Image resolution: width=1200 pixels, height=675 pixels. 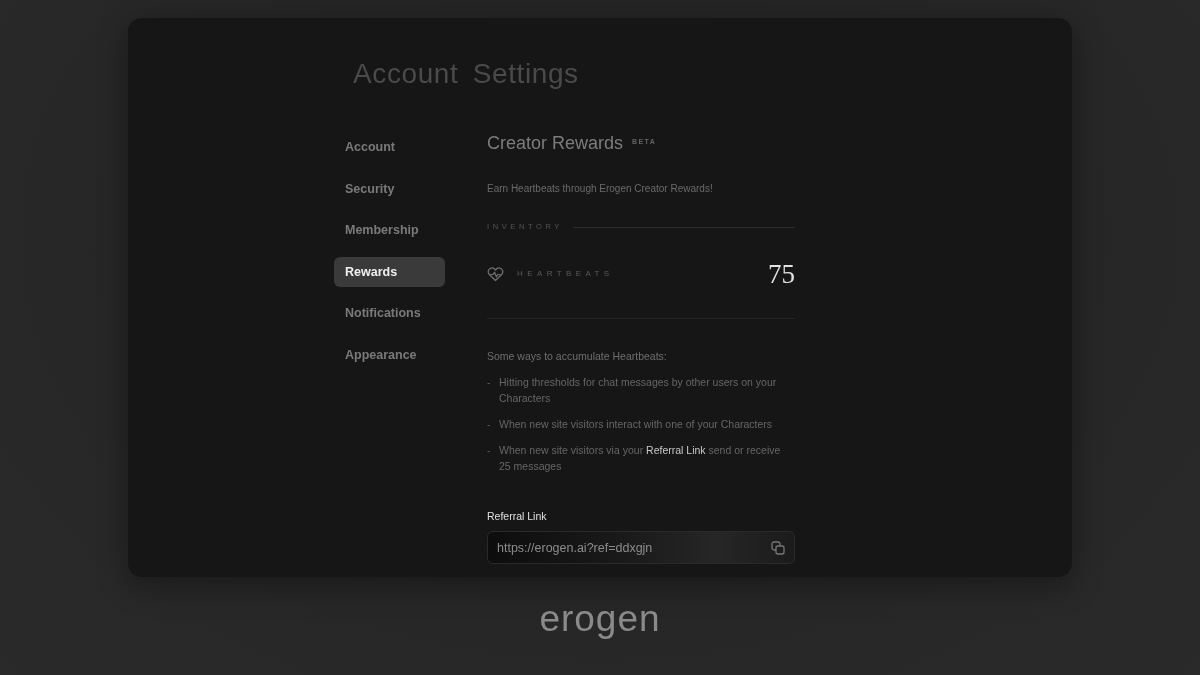 I want to click on referral-link-label: Referral Link, so click(x=517, y=516).